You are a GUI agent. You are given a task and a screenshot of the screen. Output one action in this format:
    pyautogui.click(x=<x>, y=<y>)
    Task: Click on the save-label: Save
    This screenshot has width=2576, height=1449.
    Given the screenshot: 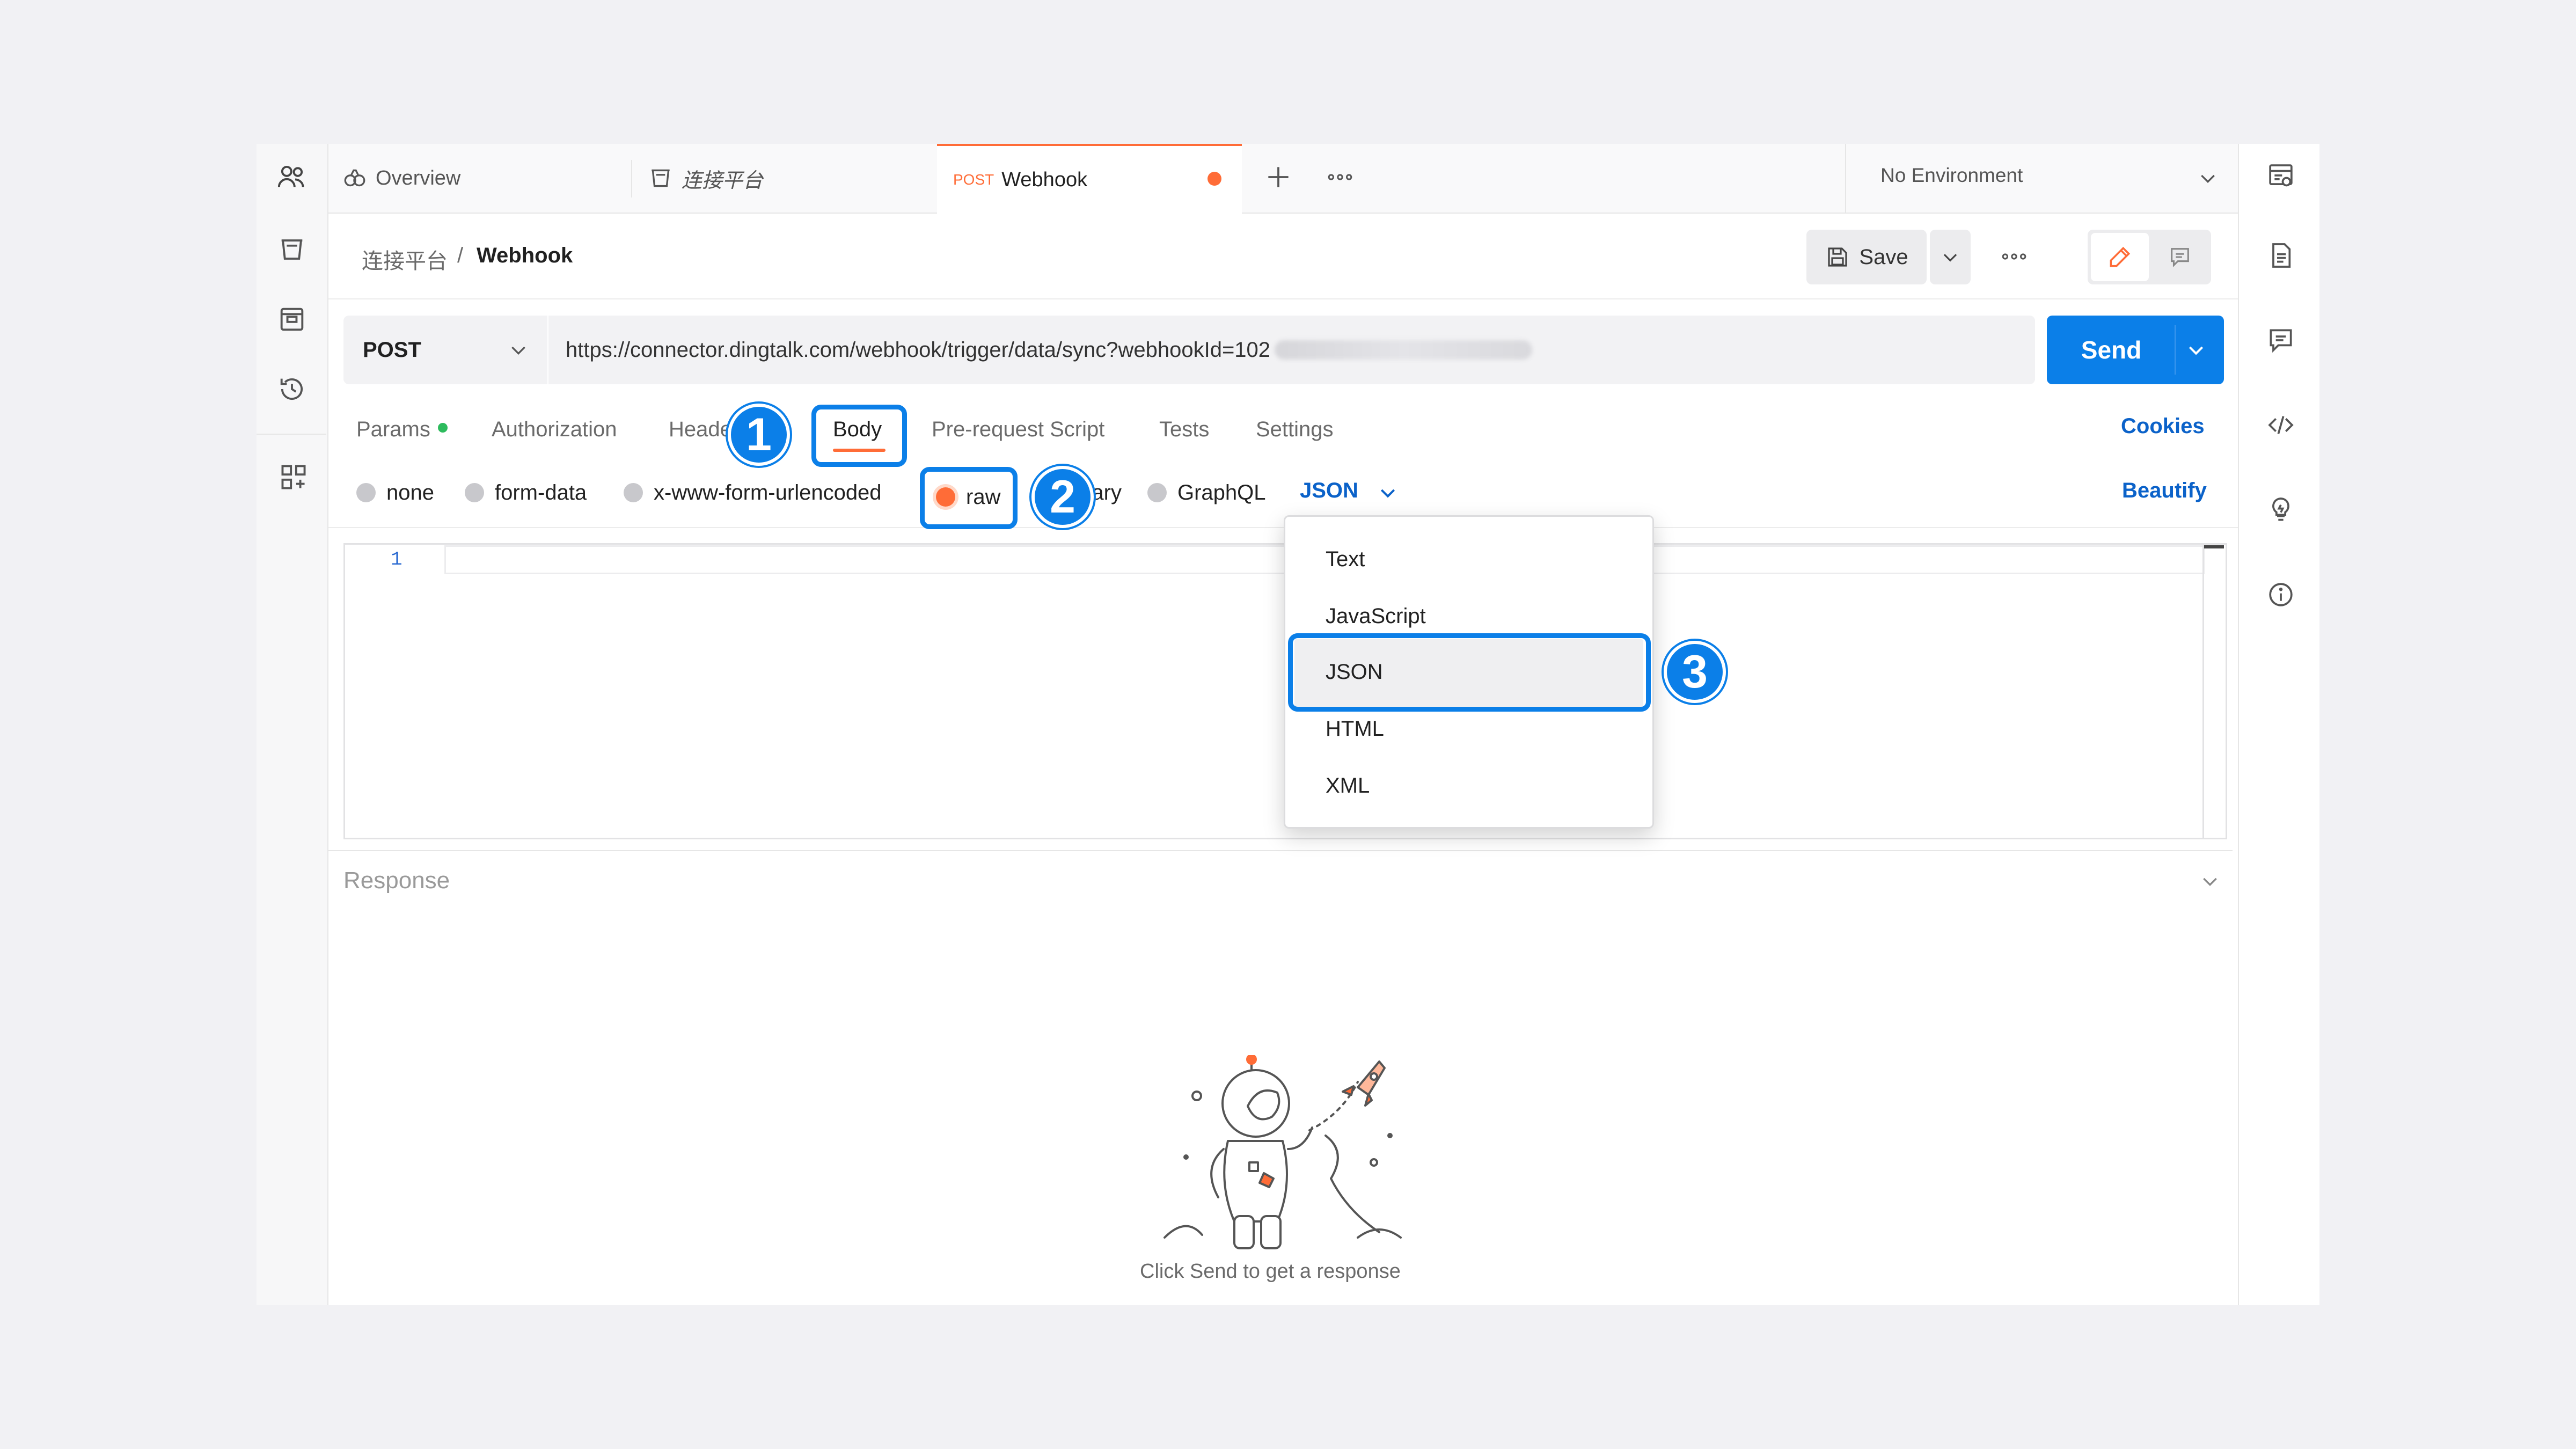 What is the action you would take?
    pyautogui.click(x=1883, y=257)
    